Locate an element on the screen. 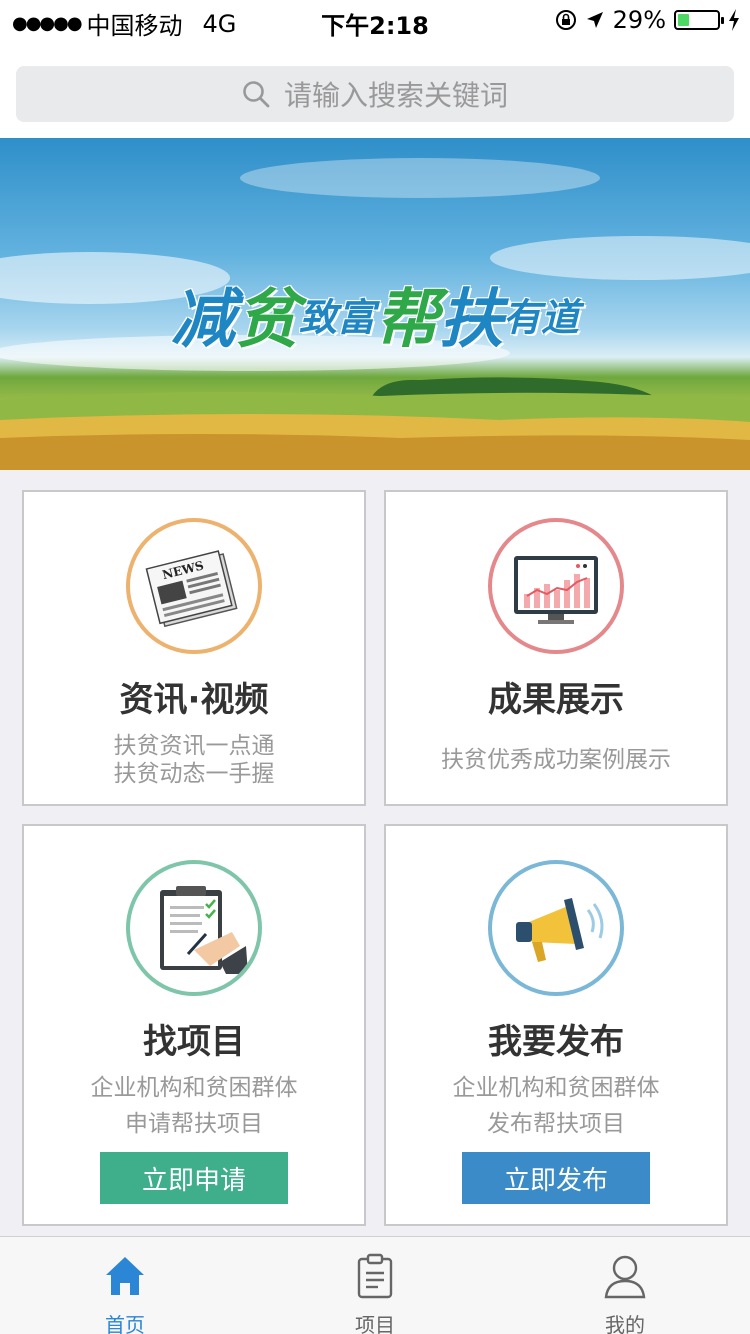 The image size is (750, 1334). tab-me: 我的 is located at coordinates (625, 1285).